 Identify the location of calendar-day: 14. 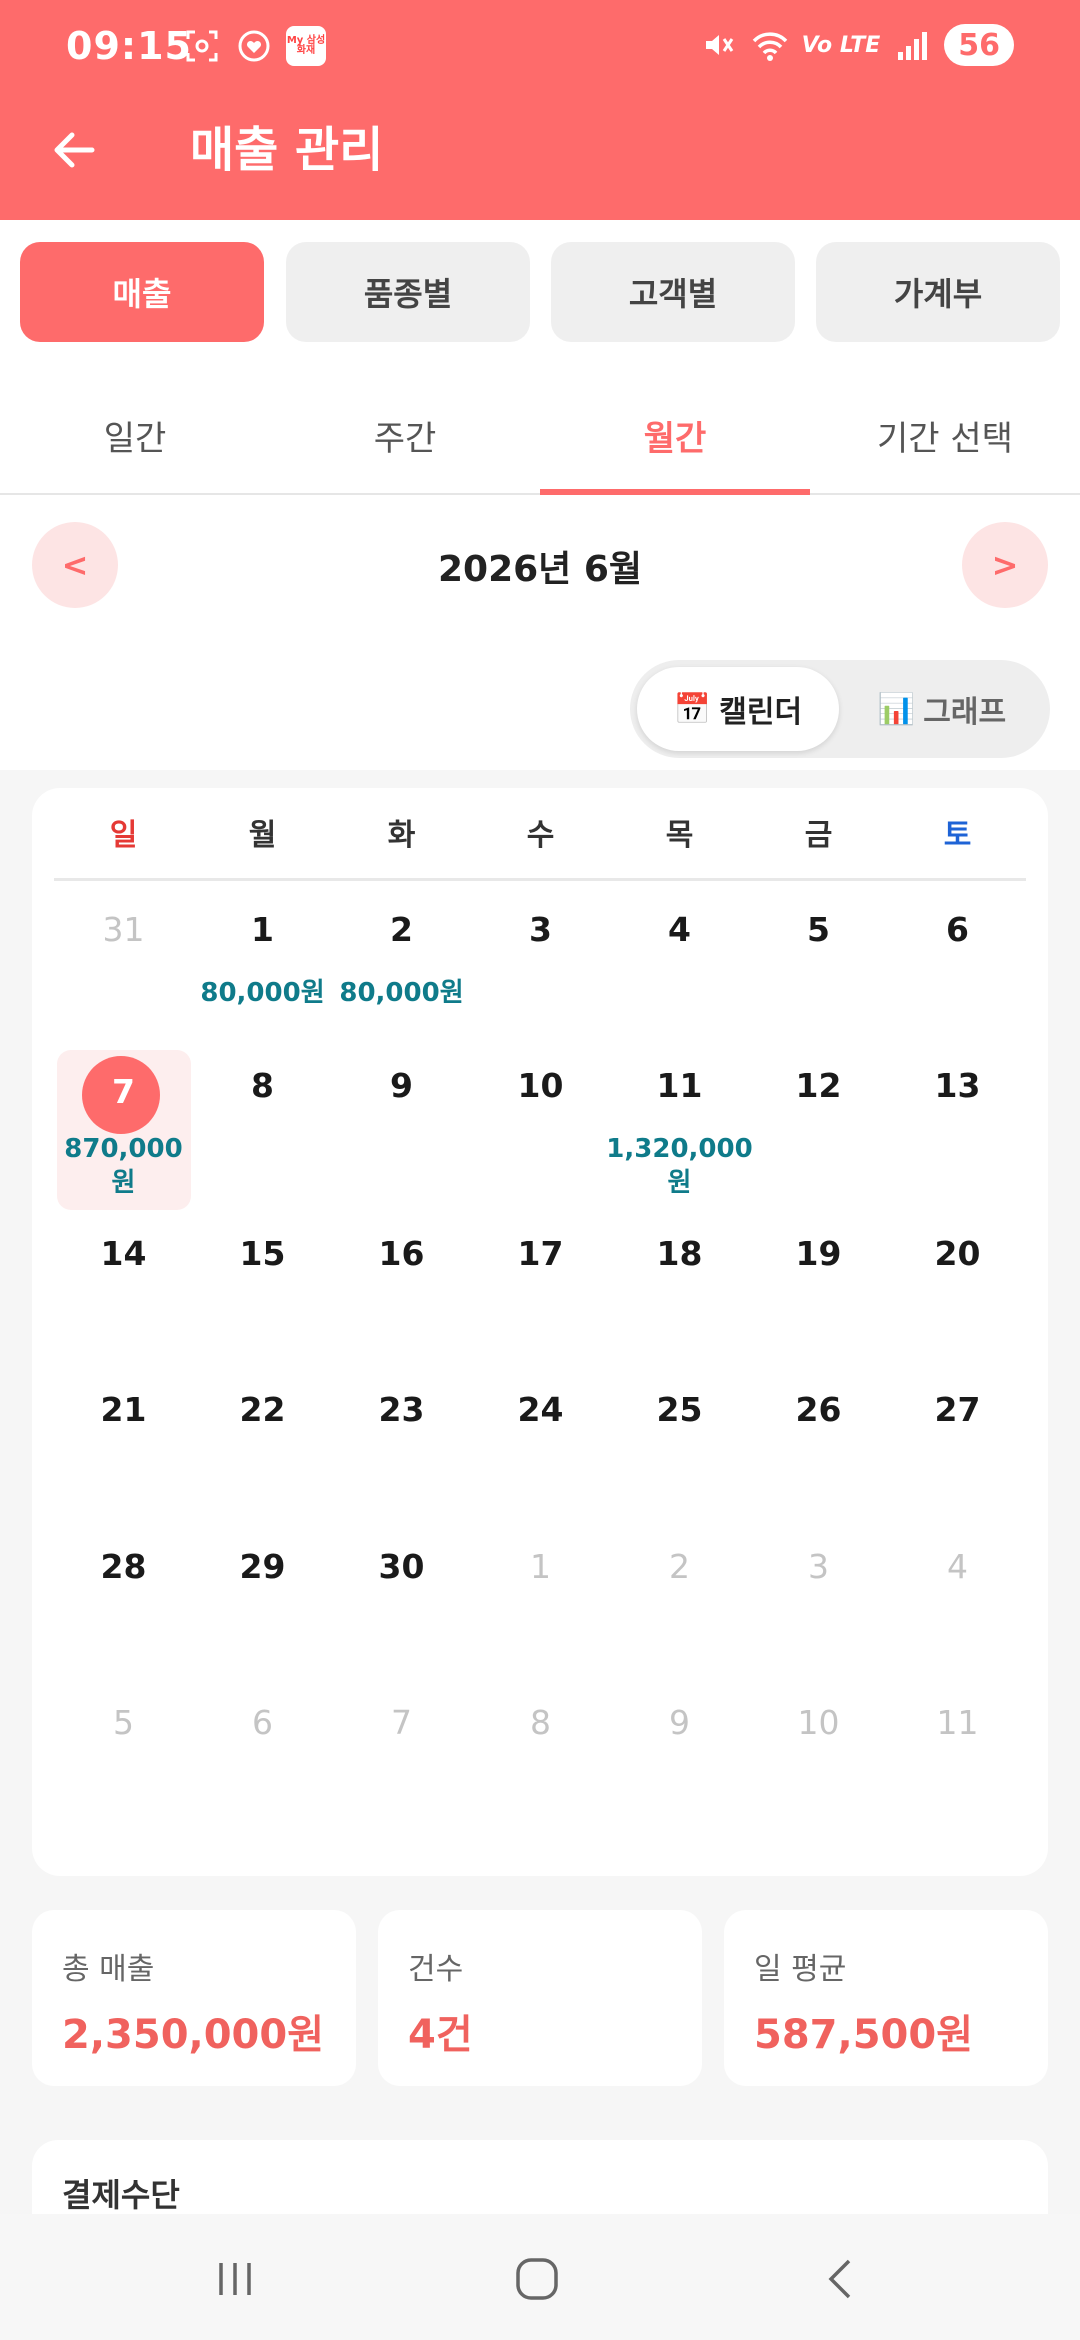
(123, 1292).